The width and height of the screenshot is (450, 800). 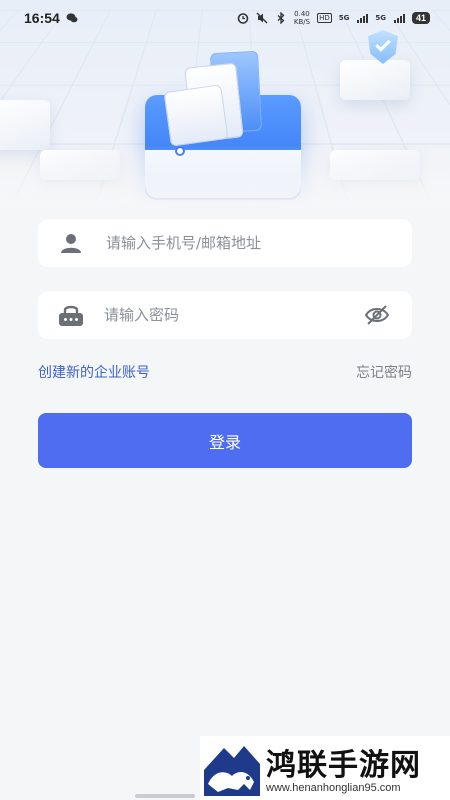 What do you see at coordinates (243, 18) in the screenshot?
I see `alarm-icon` at bounding box center [243, 18].